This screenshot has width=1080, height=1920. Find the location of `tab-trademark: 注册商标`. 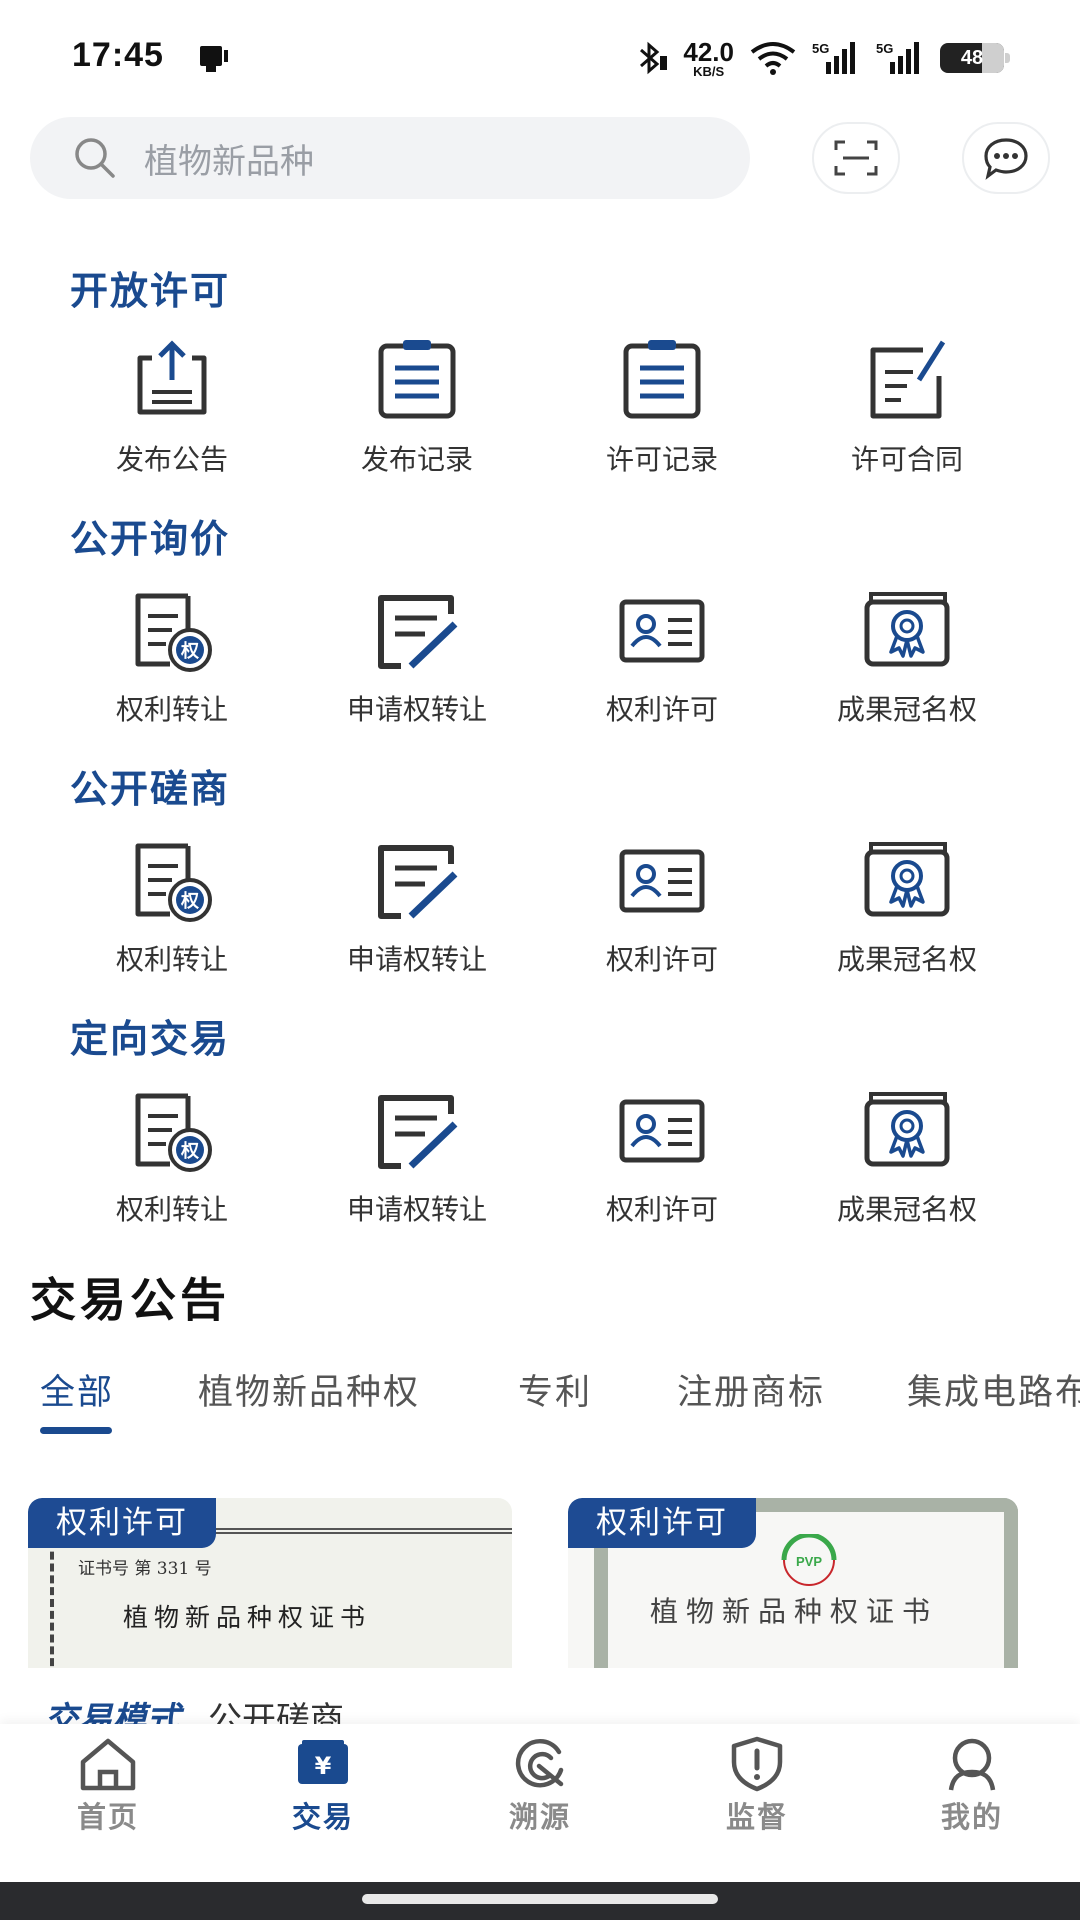

tab-trademark: 注册商标 is located at coordinates (751, 1389).